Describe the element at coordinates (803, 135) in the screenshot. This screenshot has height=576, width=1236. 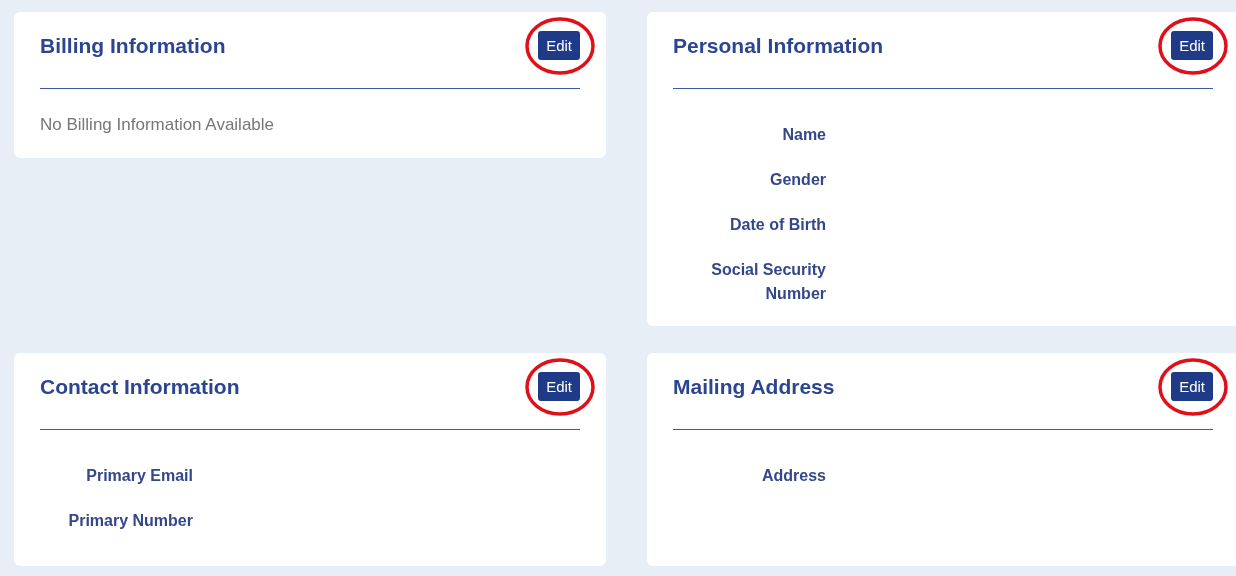
I see `field-label: Name` at that location.